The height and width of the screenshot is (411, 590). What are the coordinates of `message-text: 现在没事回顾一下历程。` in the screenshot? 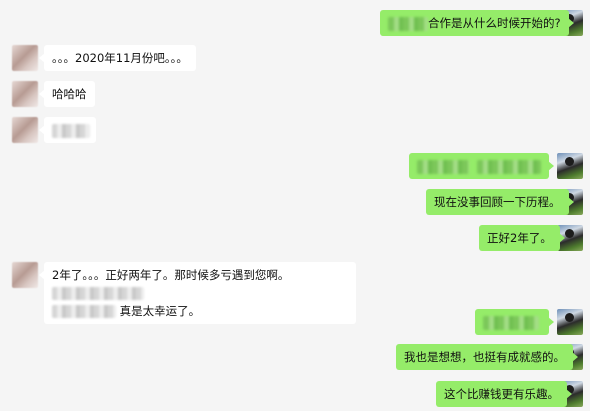 It's located at (497, 202).